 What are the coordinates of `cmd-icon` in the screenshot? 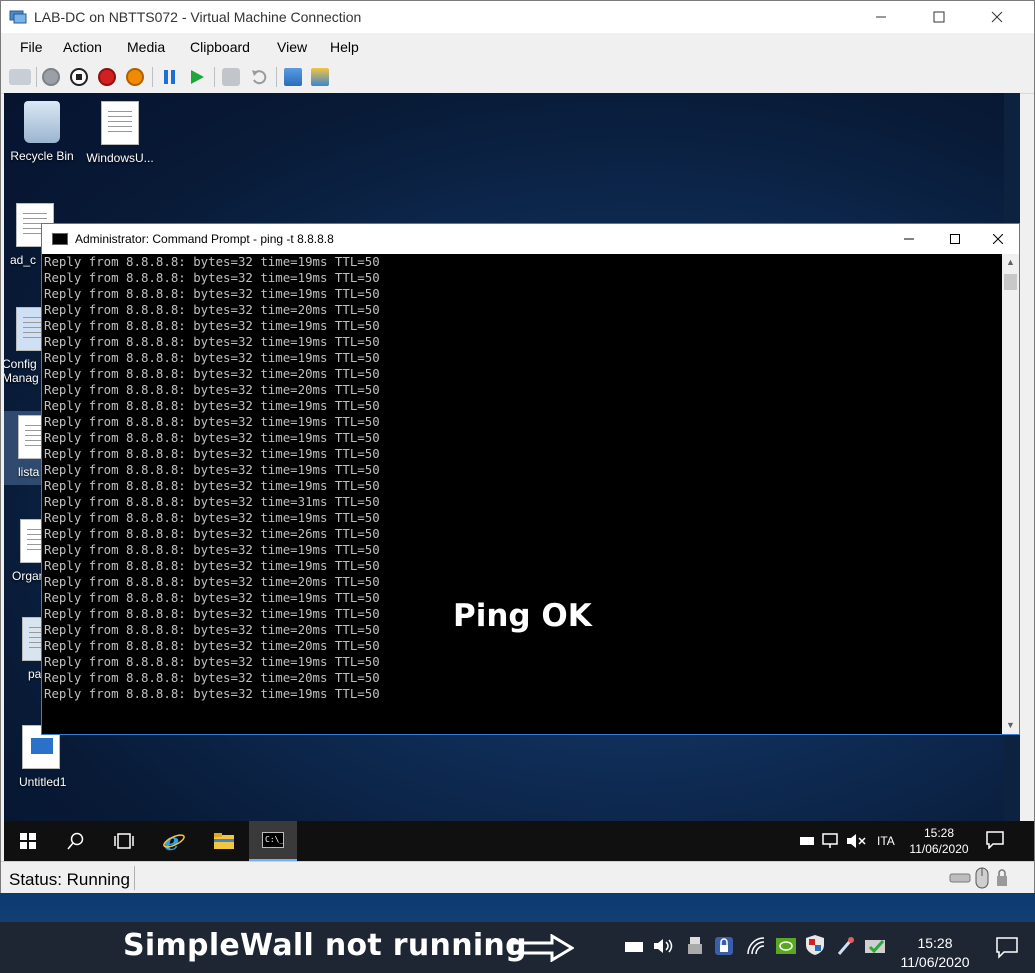 It's located at (60, 239).